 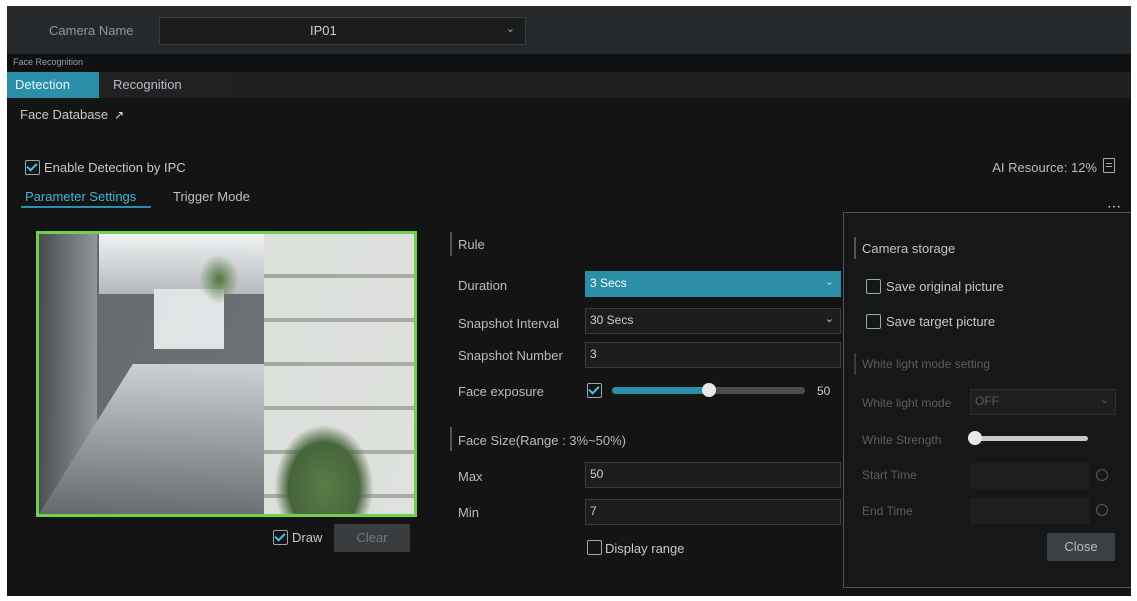 What do you see at coordinates (713, 284) in the screenshot?
I see `duration-select: 3 Secs ⌄` at bounding box center [713, 284].